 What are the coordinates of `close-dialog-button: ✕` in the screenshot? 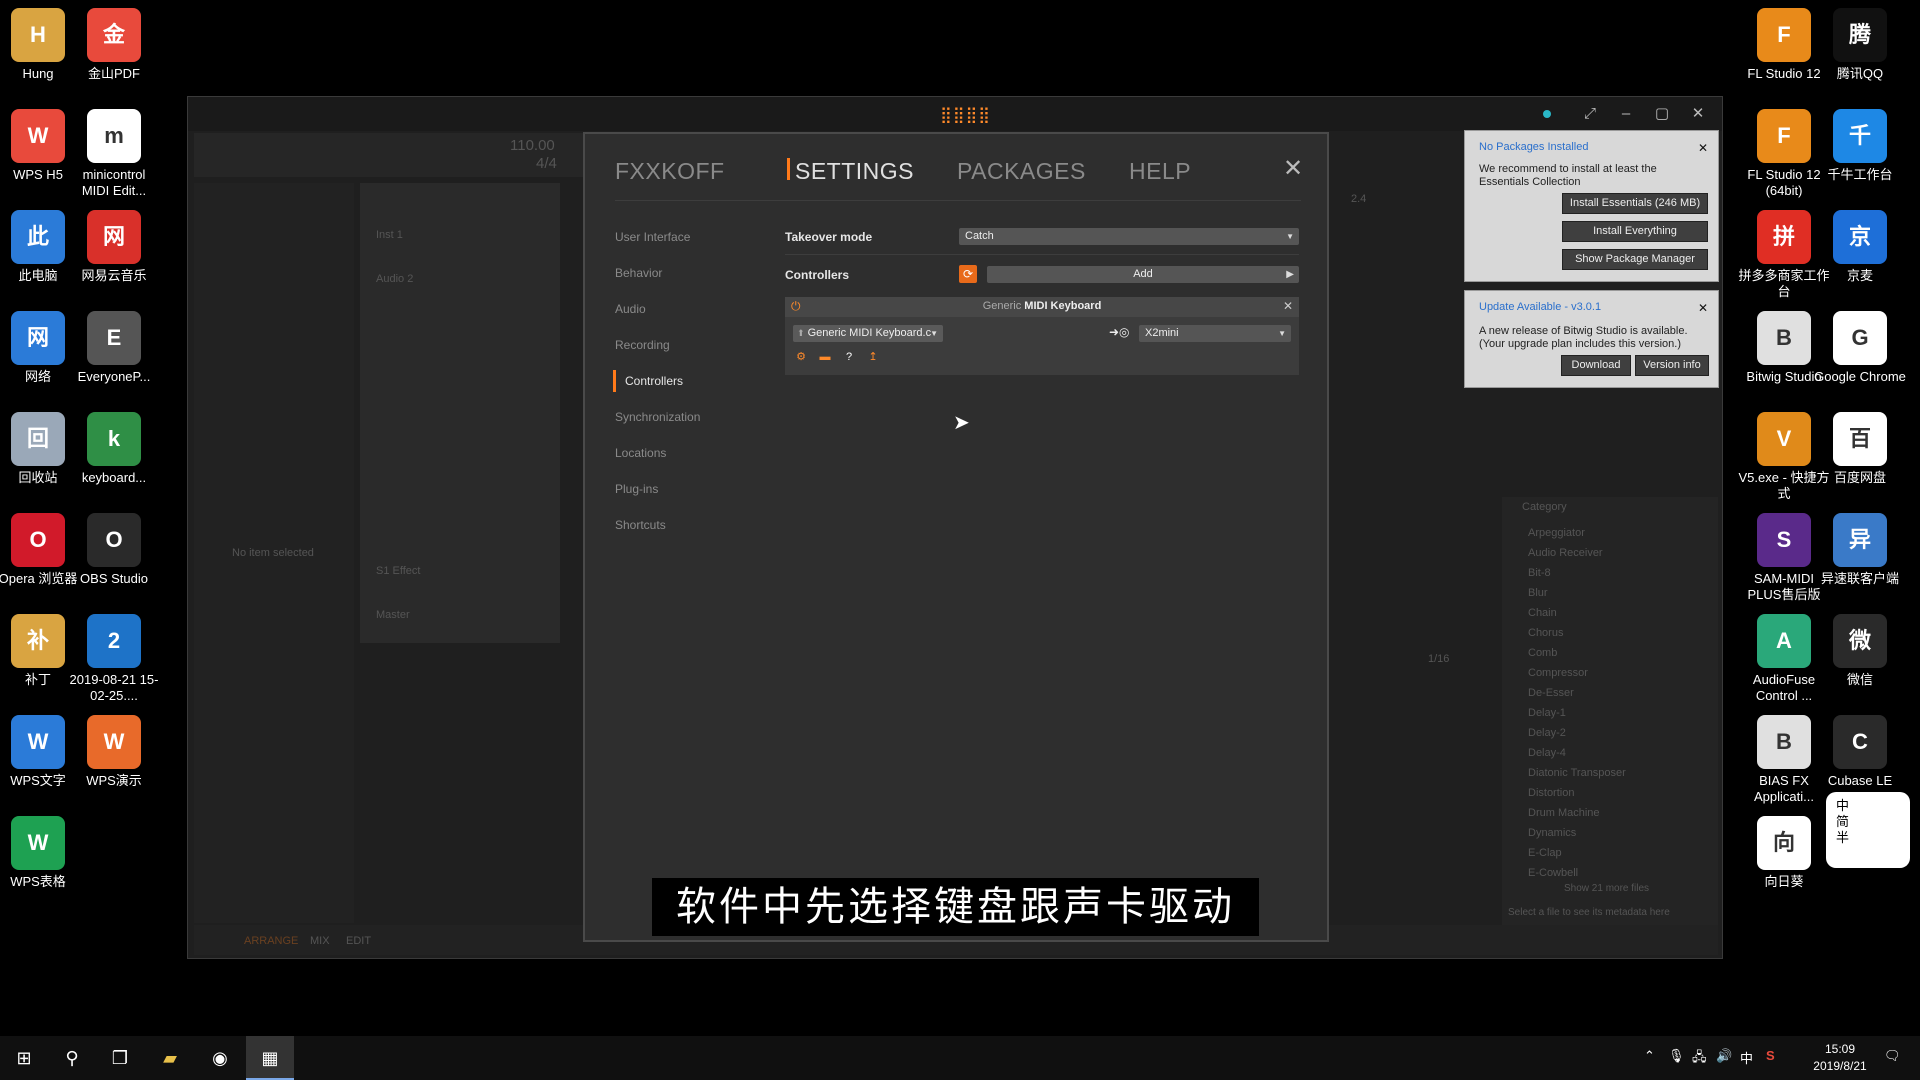 It's located at (1293, 168).